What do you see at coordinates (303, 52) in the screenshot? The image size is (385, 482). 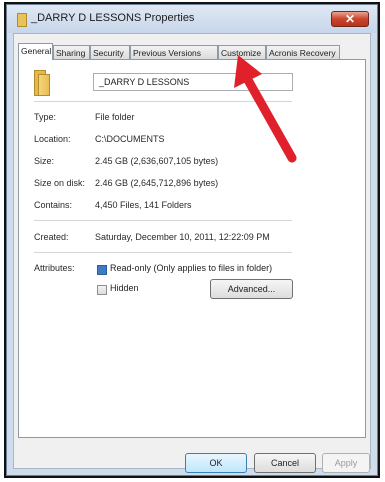 I see `tab-acronis-recovery: Acronis Recovery` at bounding box center [303, 52].